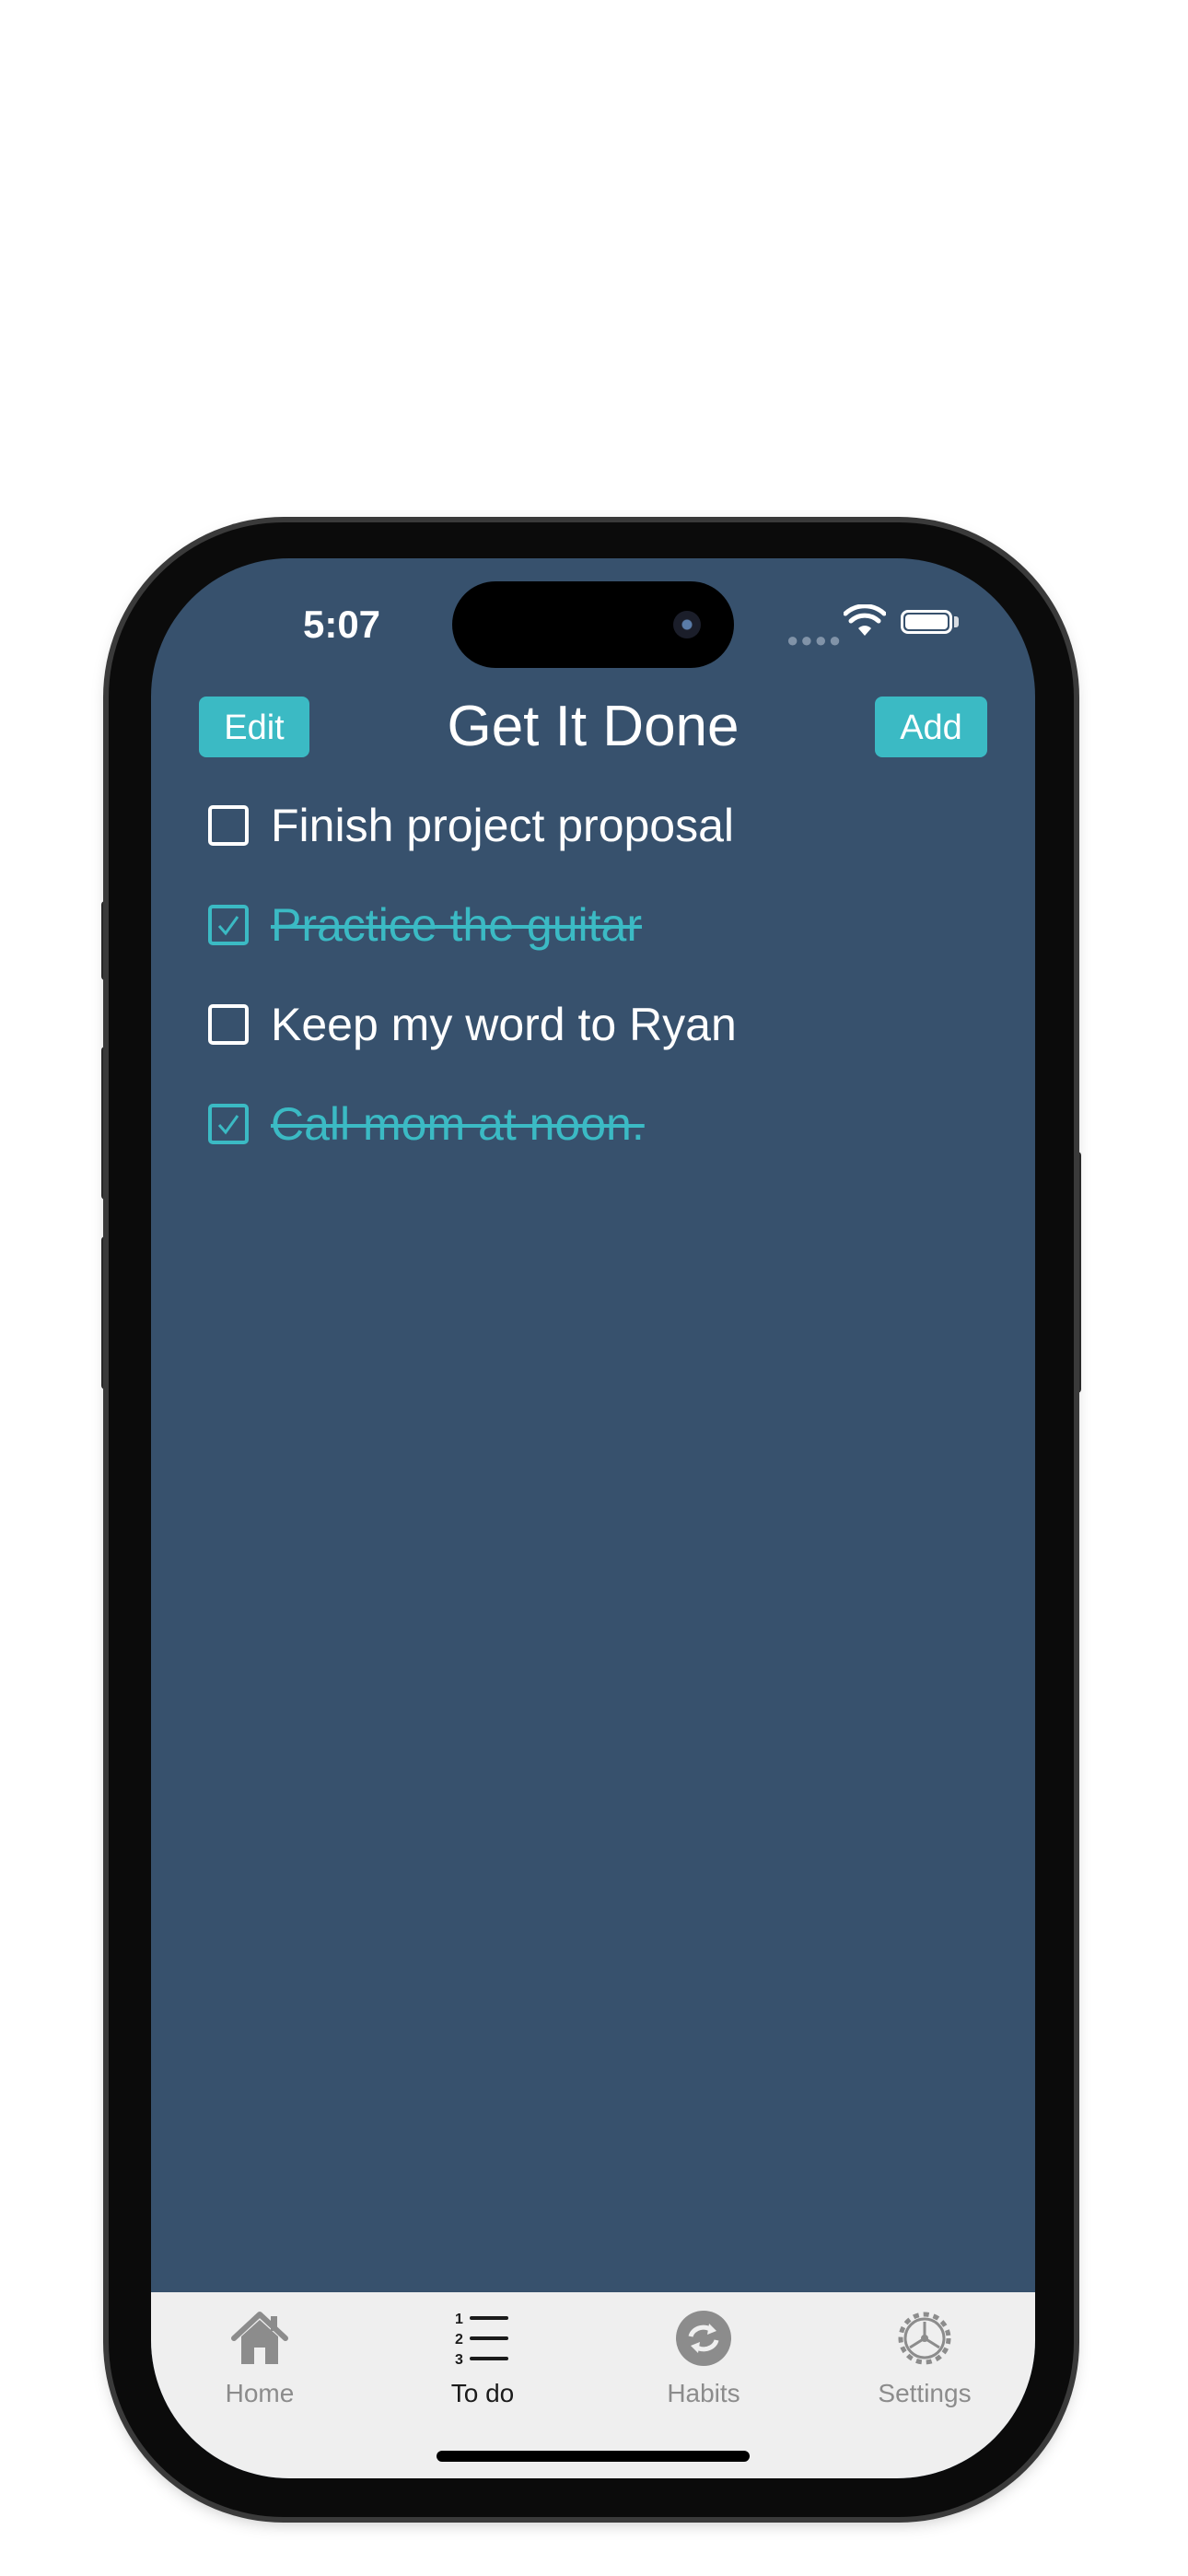  Describe the element at coordinates (925, 2393) in the screenshot. I see `tab-label: Settings` at that location.